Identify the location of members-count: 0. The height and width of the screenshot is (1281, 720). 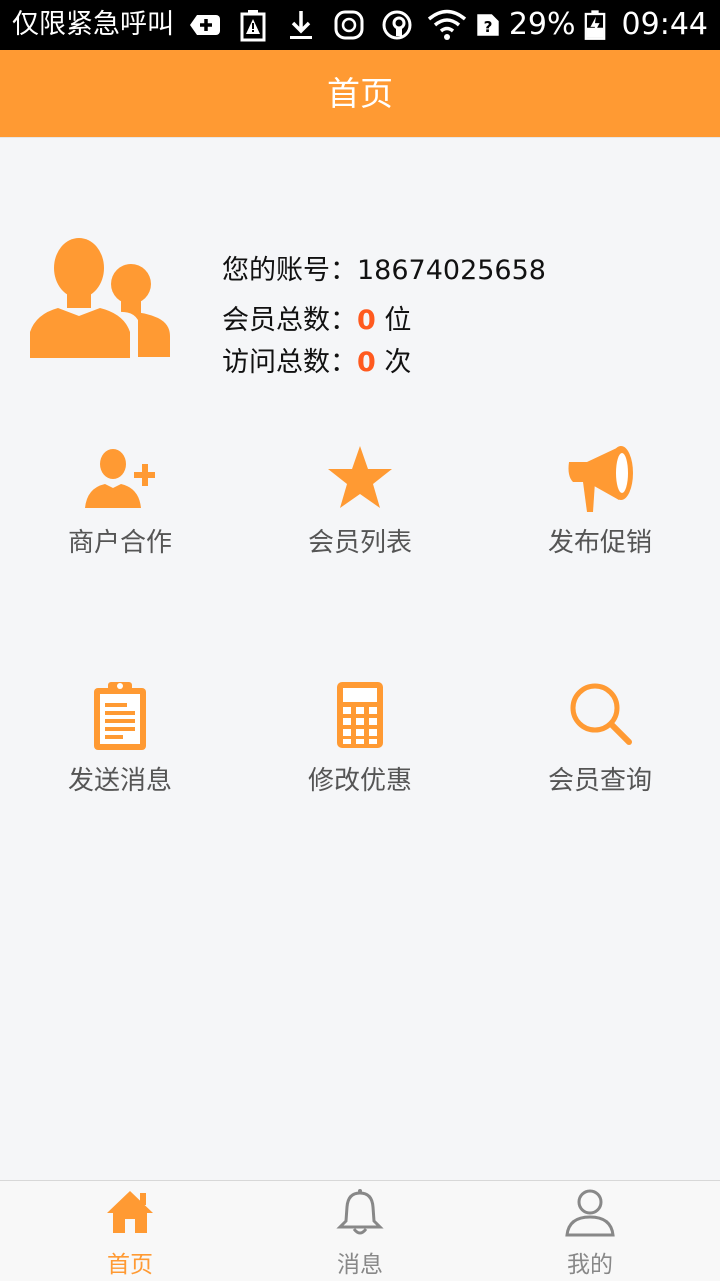
(366, 320).